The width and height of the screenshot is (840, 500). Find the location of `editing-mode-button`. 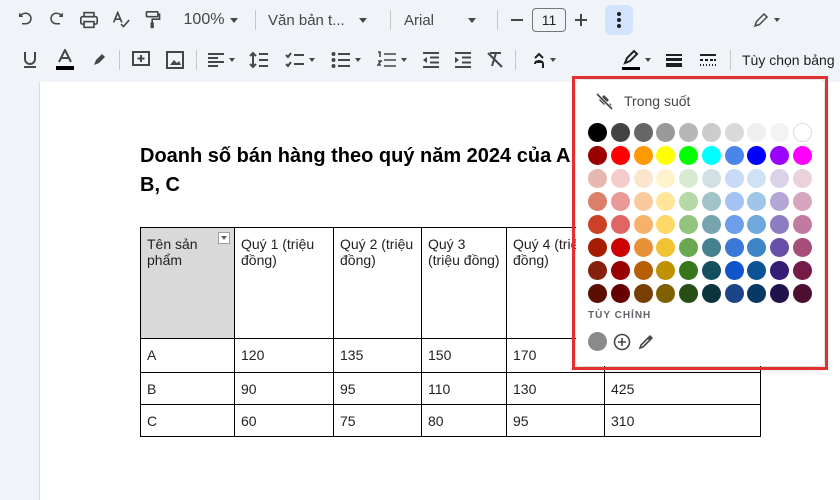

editing-mode-button is located at coordinates (766, 20).